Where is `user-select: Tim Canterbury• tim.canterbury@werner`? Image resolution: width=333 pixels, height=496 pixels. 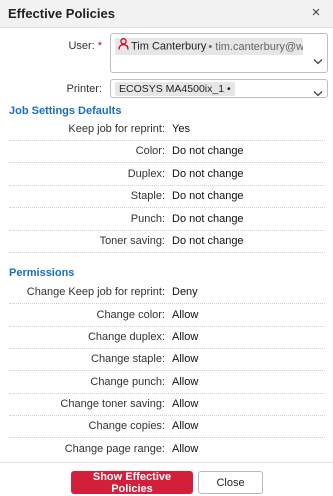
user-select: Tim Canterbury• tim.canterbury@werner is located at coordinates (219, 53).